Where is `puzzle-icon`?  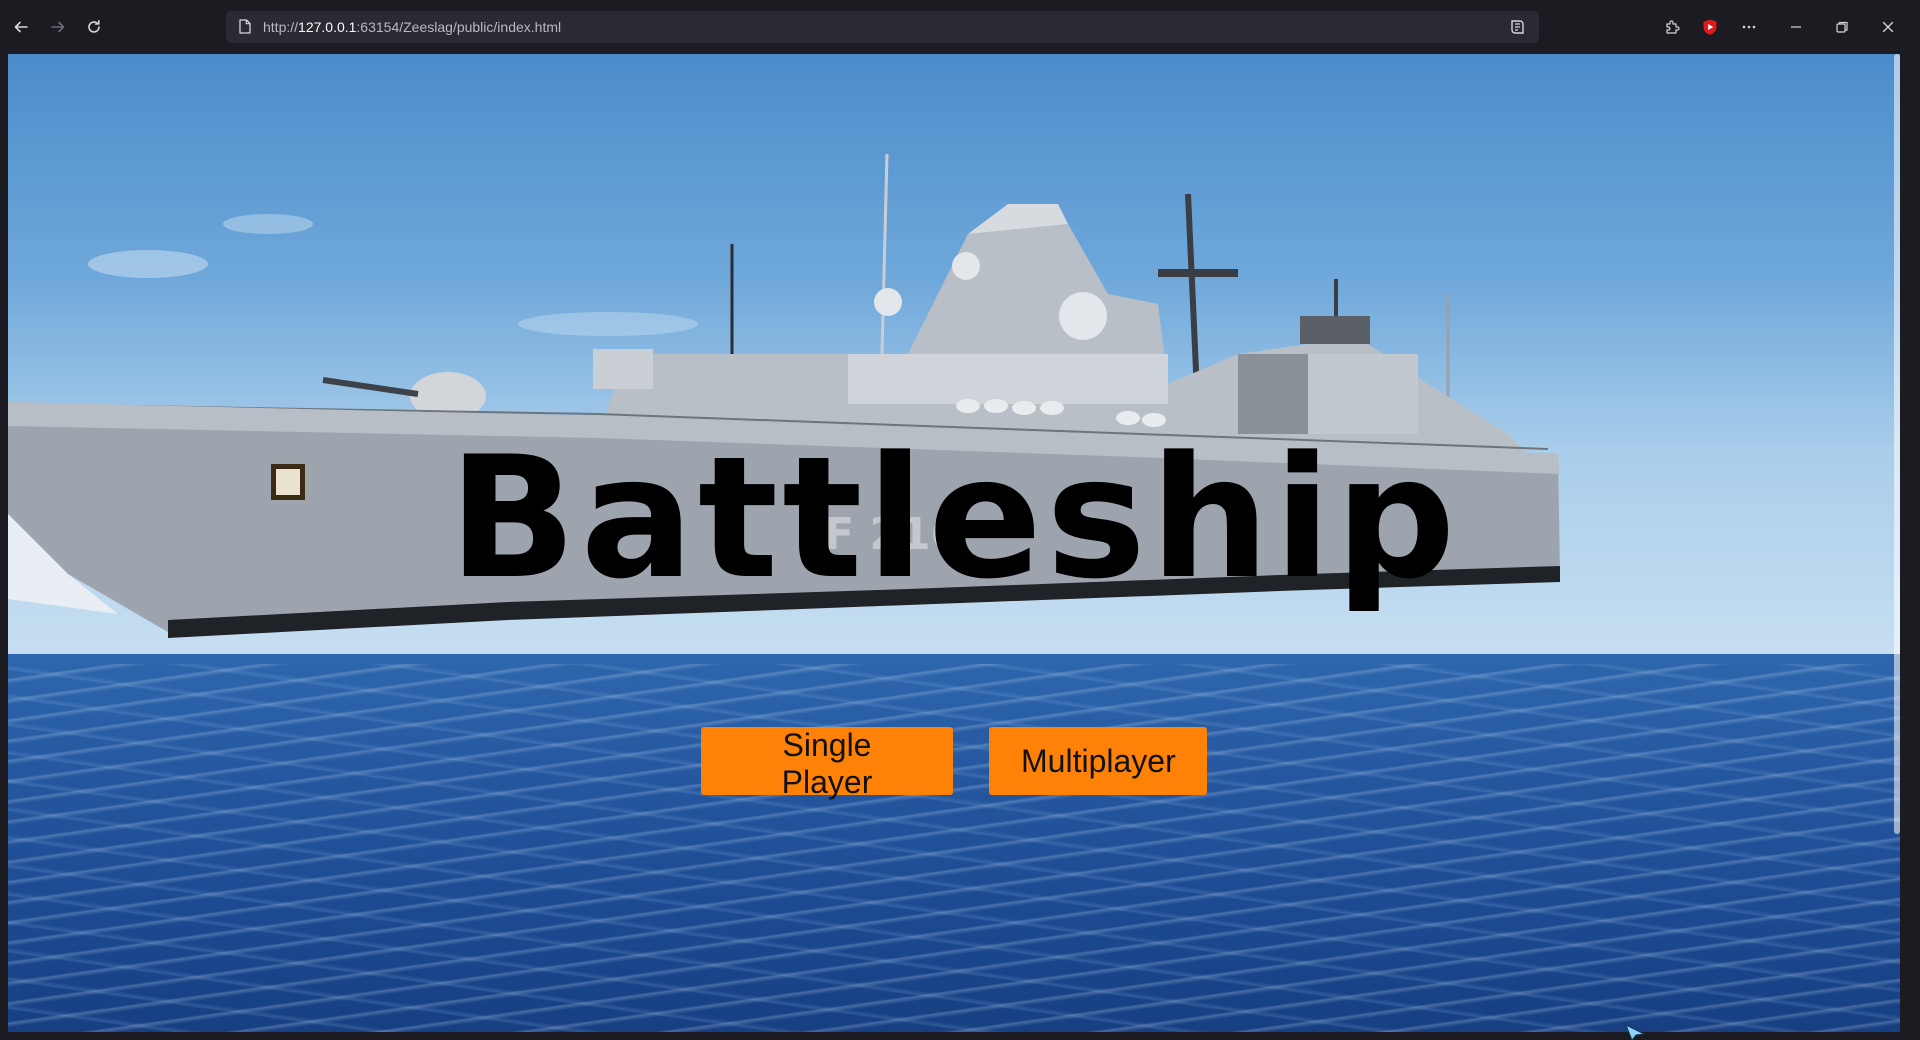 puzzle-icon is located at coordinates (1673, 27).